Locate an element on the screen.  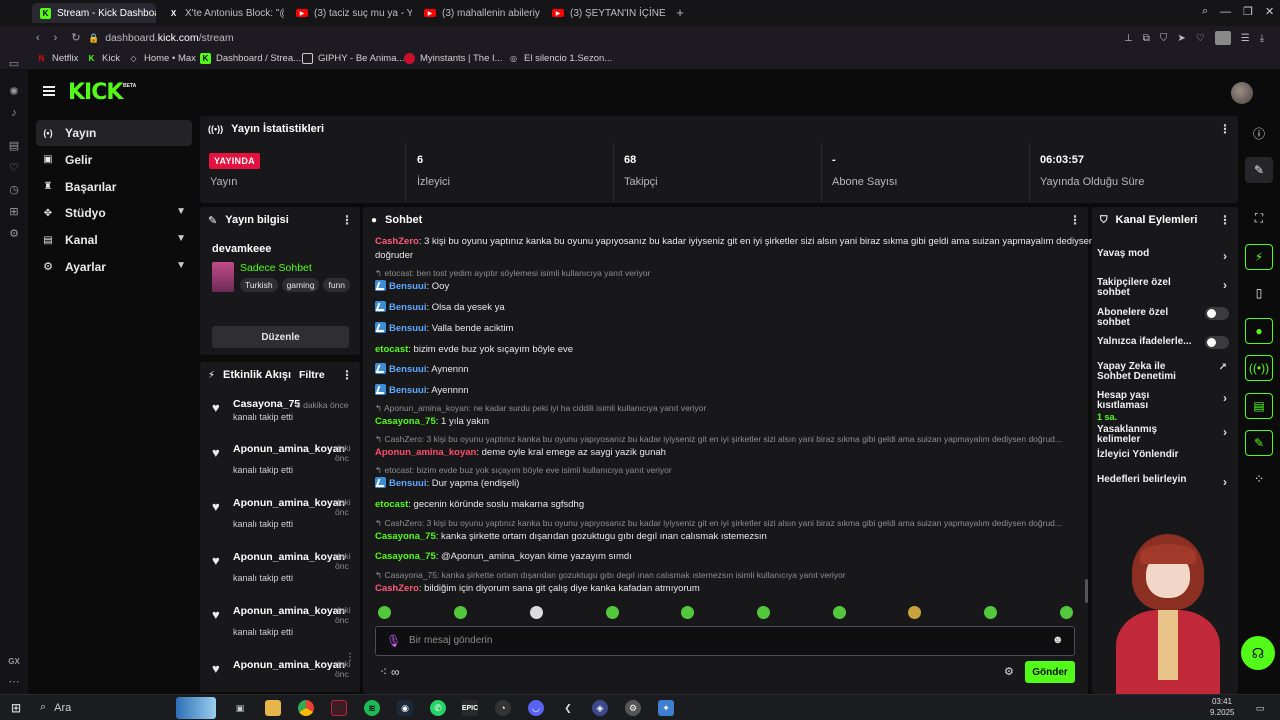
kick-logo: KICK is located at coordinates (95, 92).